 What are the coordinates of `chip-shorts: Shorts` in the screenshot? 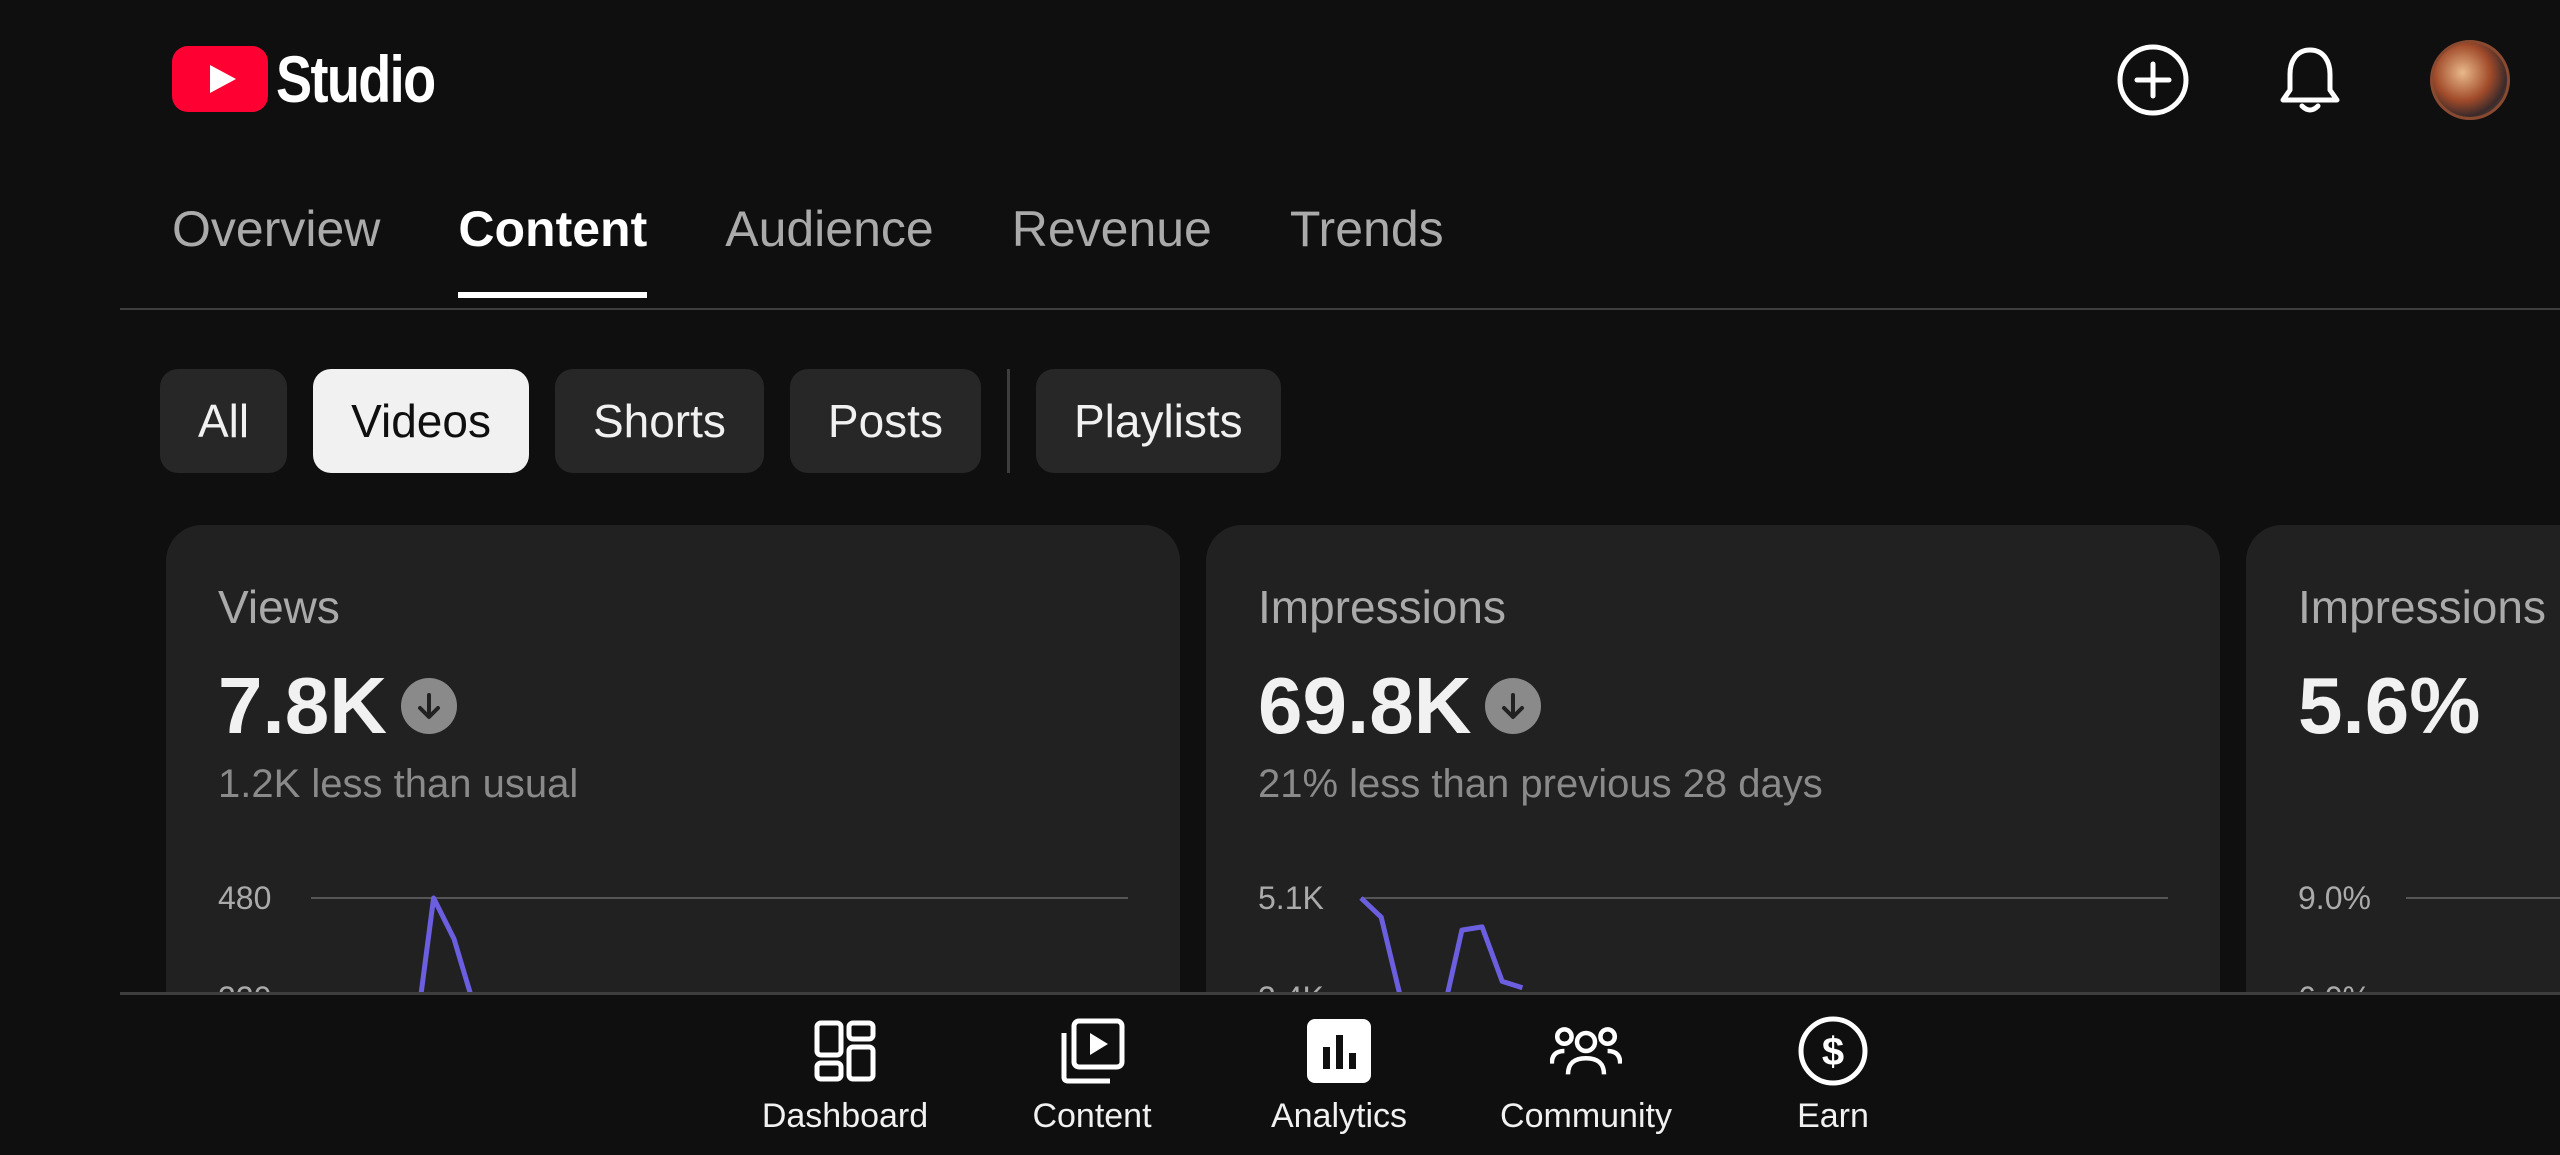 It's located at (659, 421).